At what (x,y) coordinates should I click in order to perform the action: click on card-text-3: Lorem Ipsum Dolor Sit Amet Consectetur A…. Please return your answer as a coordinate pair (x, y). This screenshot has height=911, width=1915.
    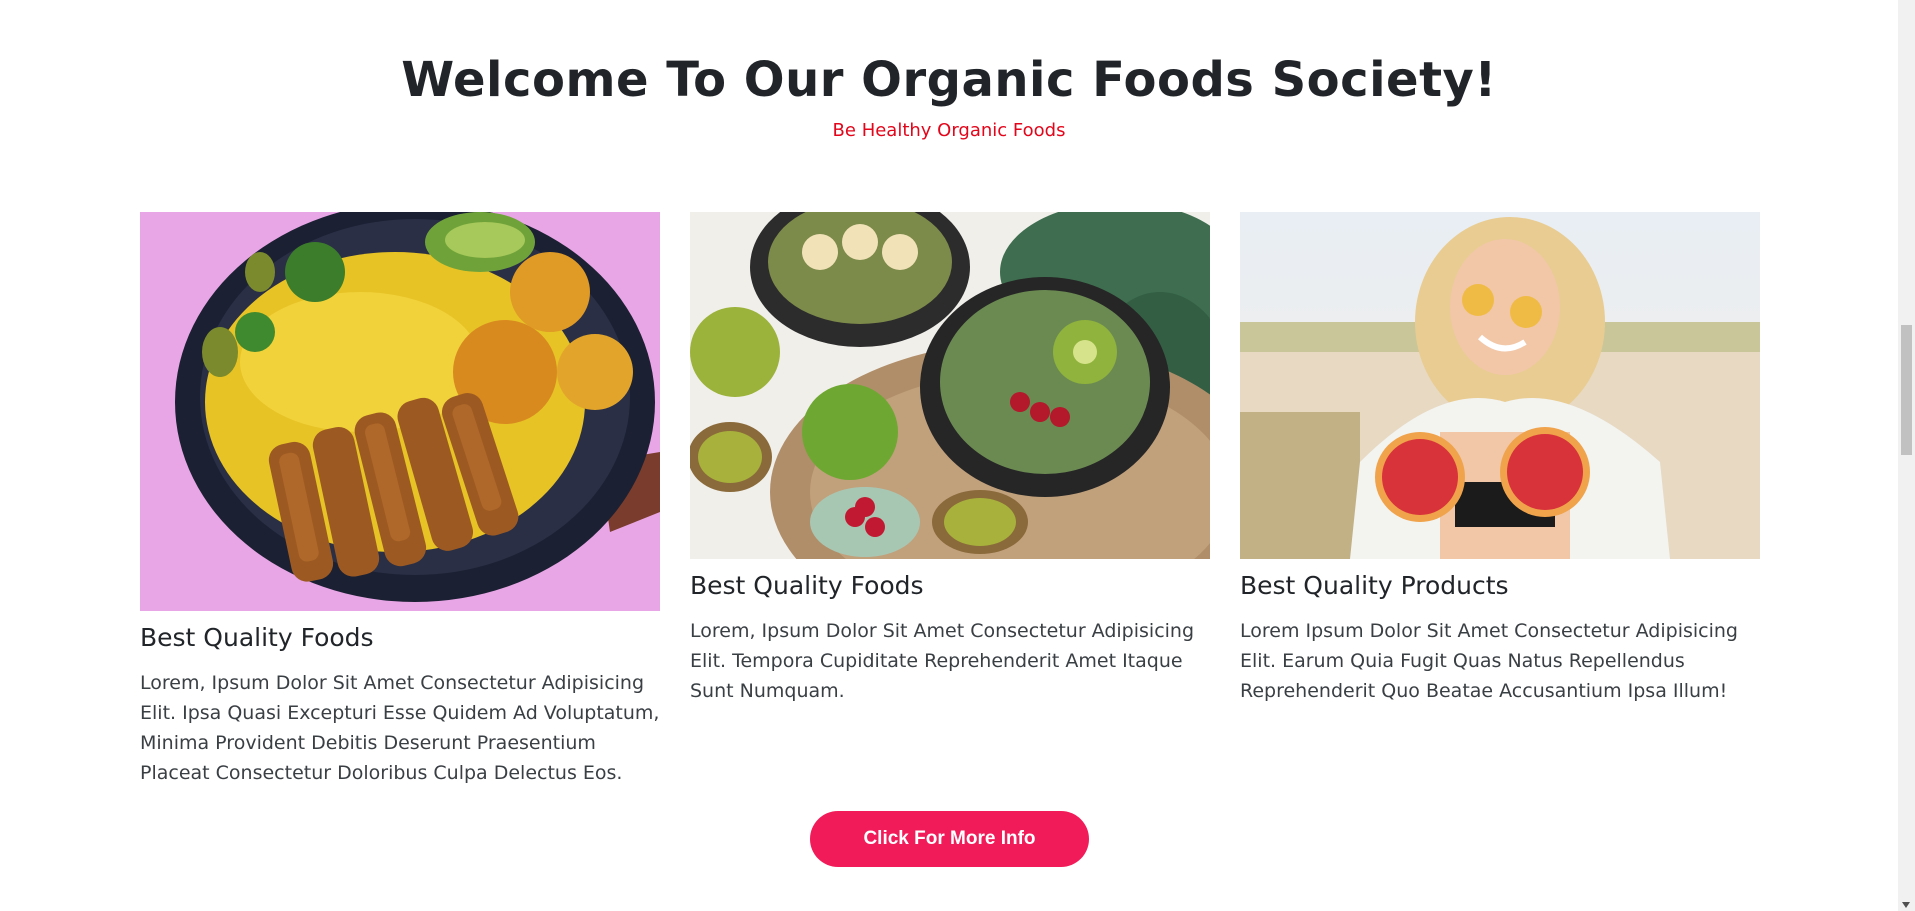
    Looking at the image, I should click on (1489, 661).